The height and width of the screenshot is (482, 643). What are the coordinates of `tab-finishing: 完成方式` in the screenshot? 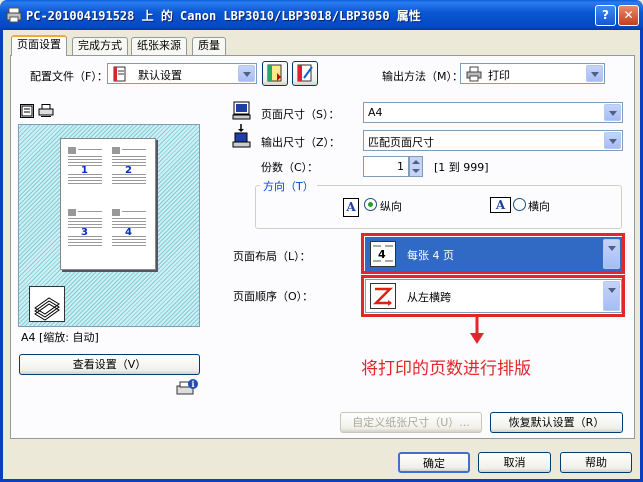 It's located at (100, 46).